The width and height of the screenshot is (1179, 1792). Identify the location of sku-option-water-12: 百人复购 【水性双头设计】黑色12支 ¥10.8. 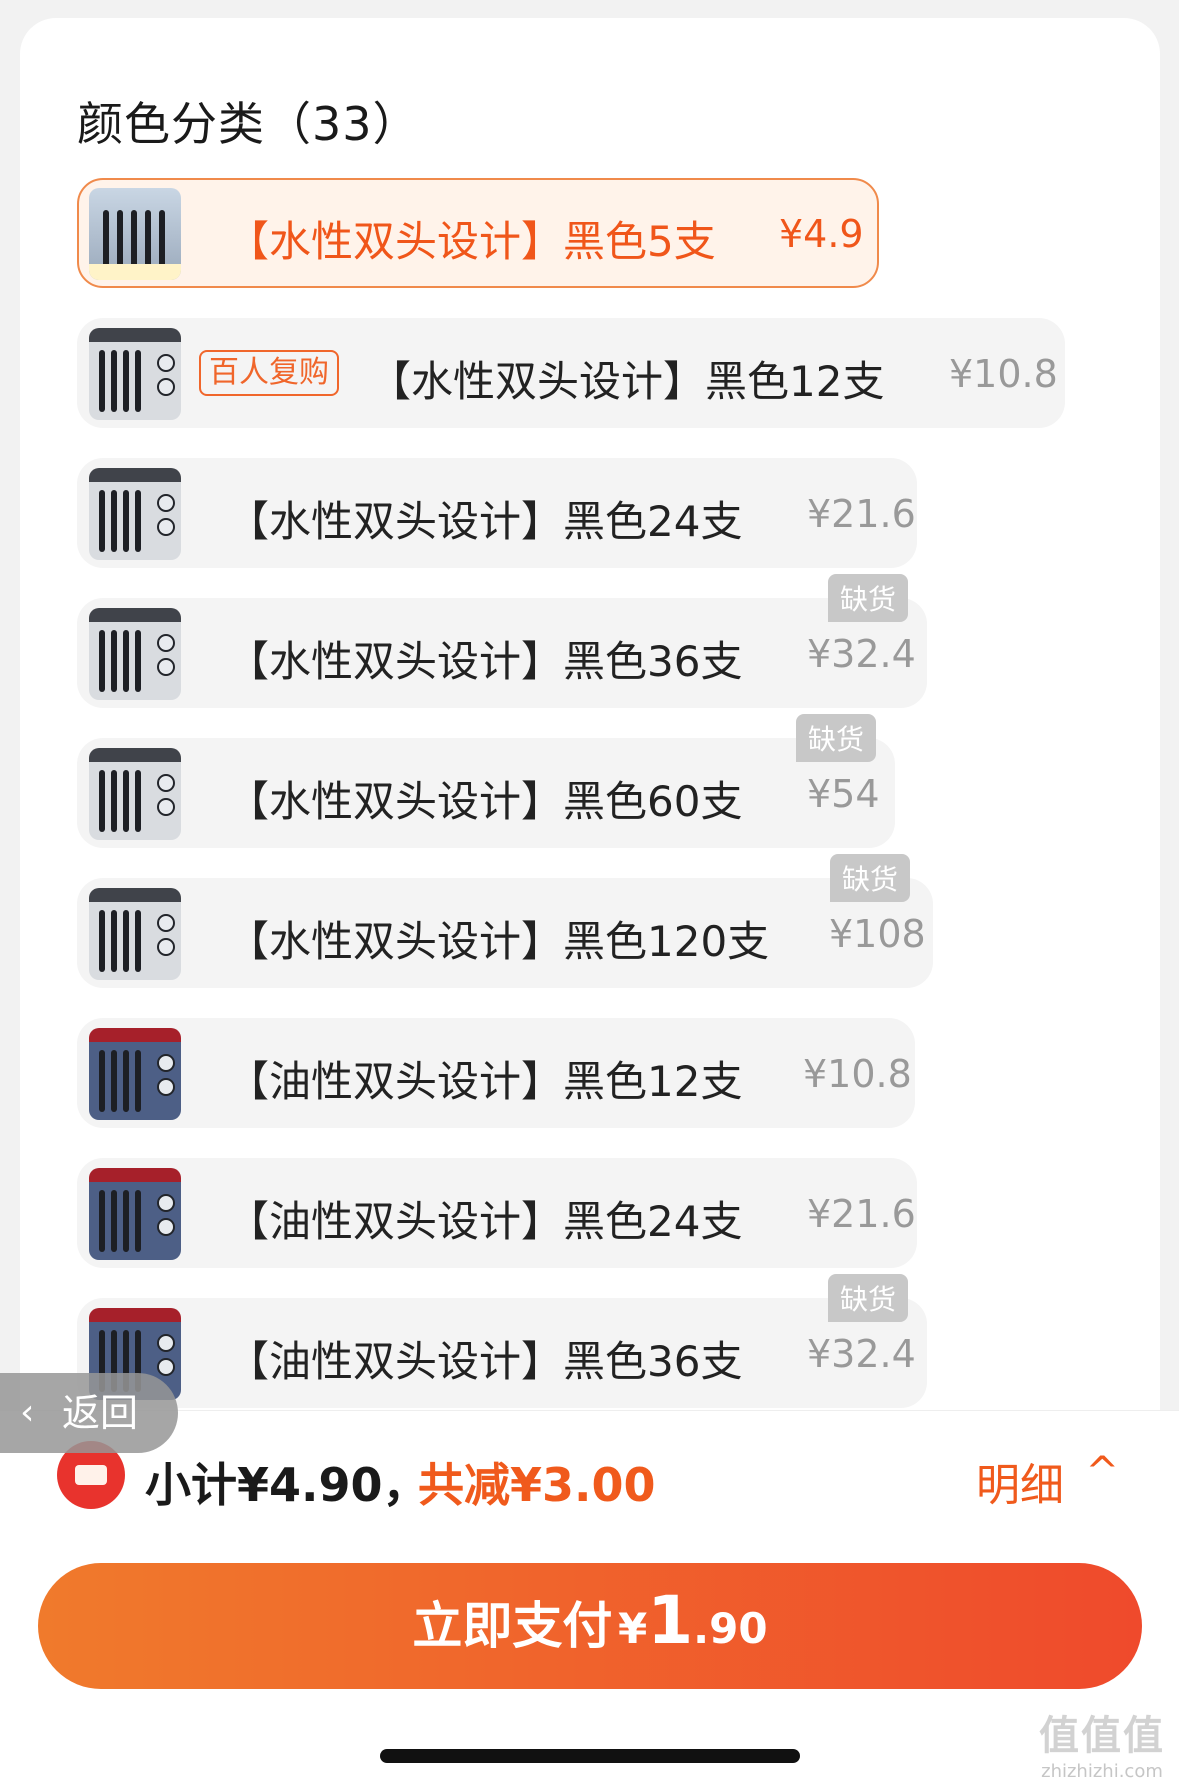
(571, 373).